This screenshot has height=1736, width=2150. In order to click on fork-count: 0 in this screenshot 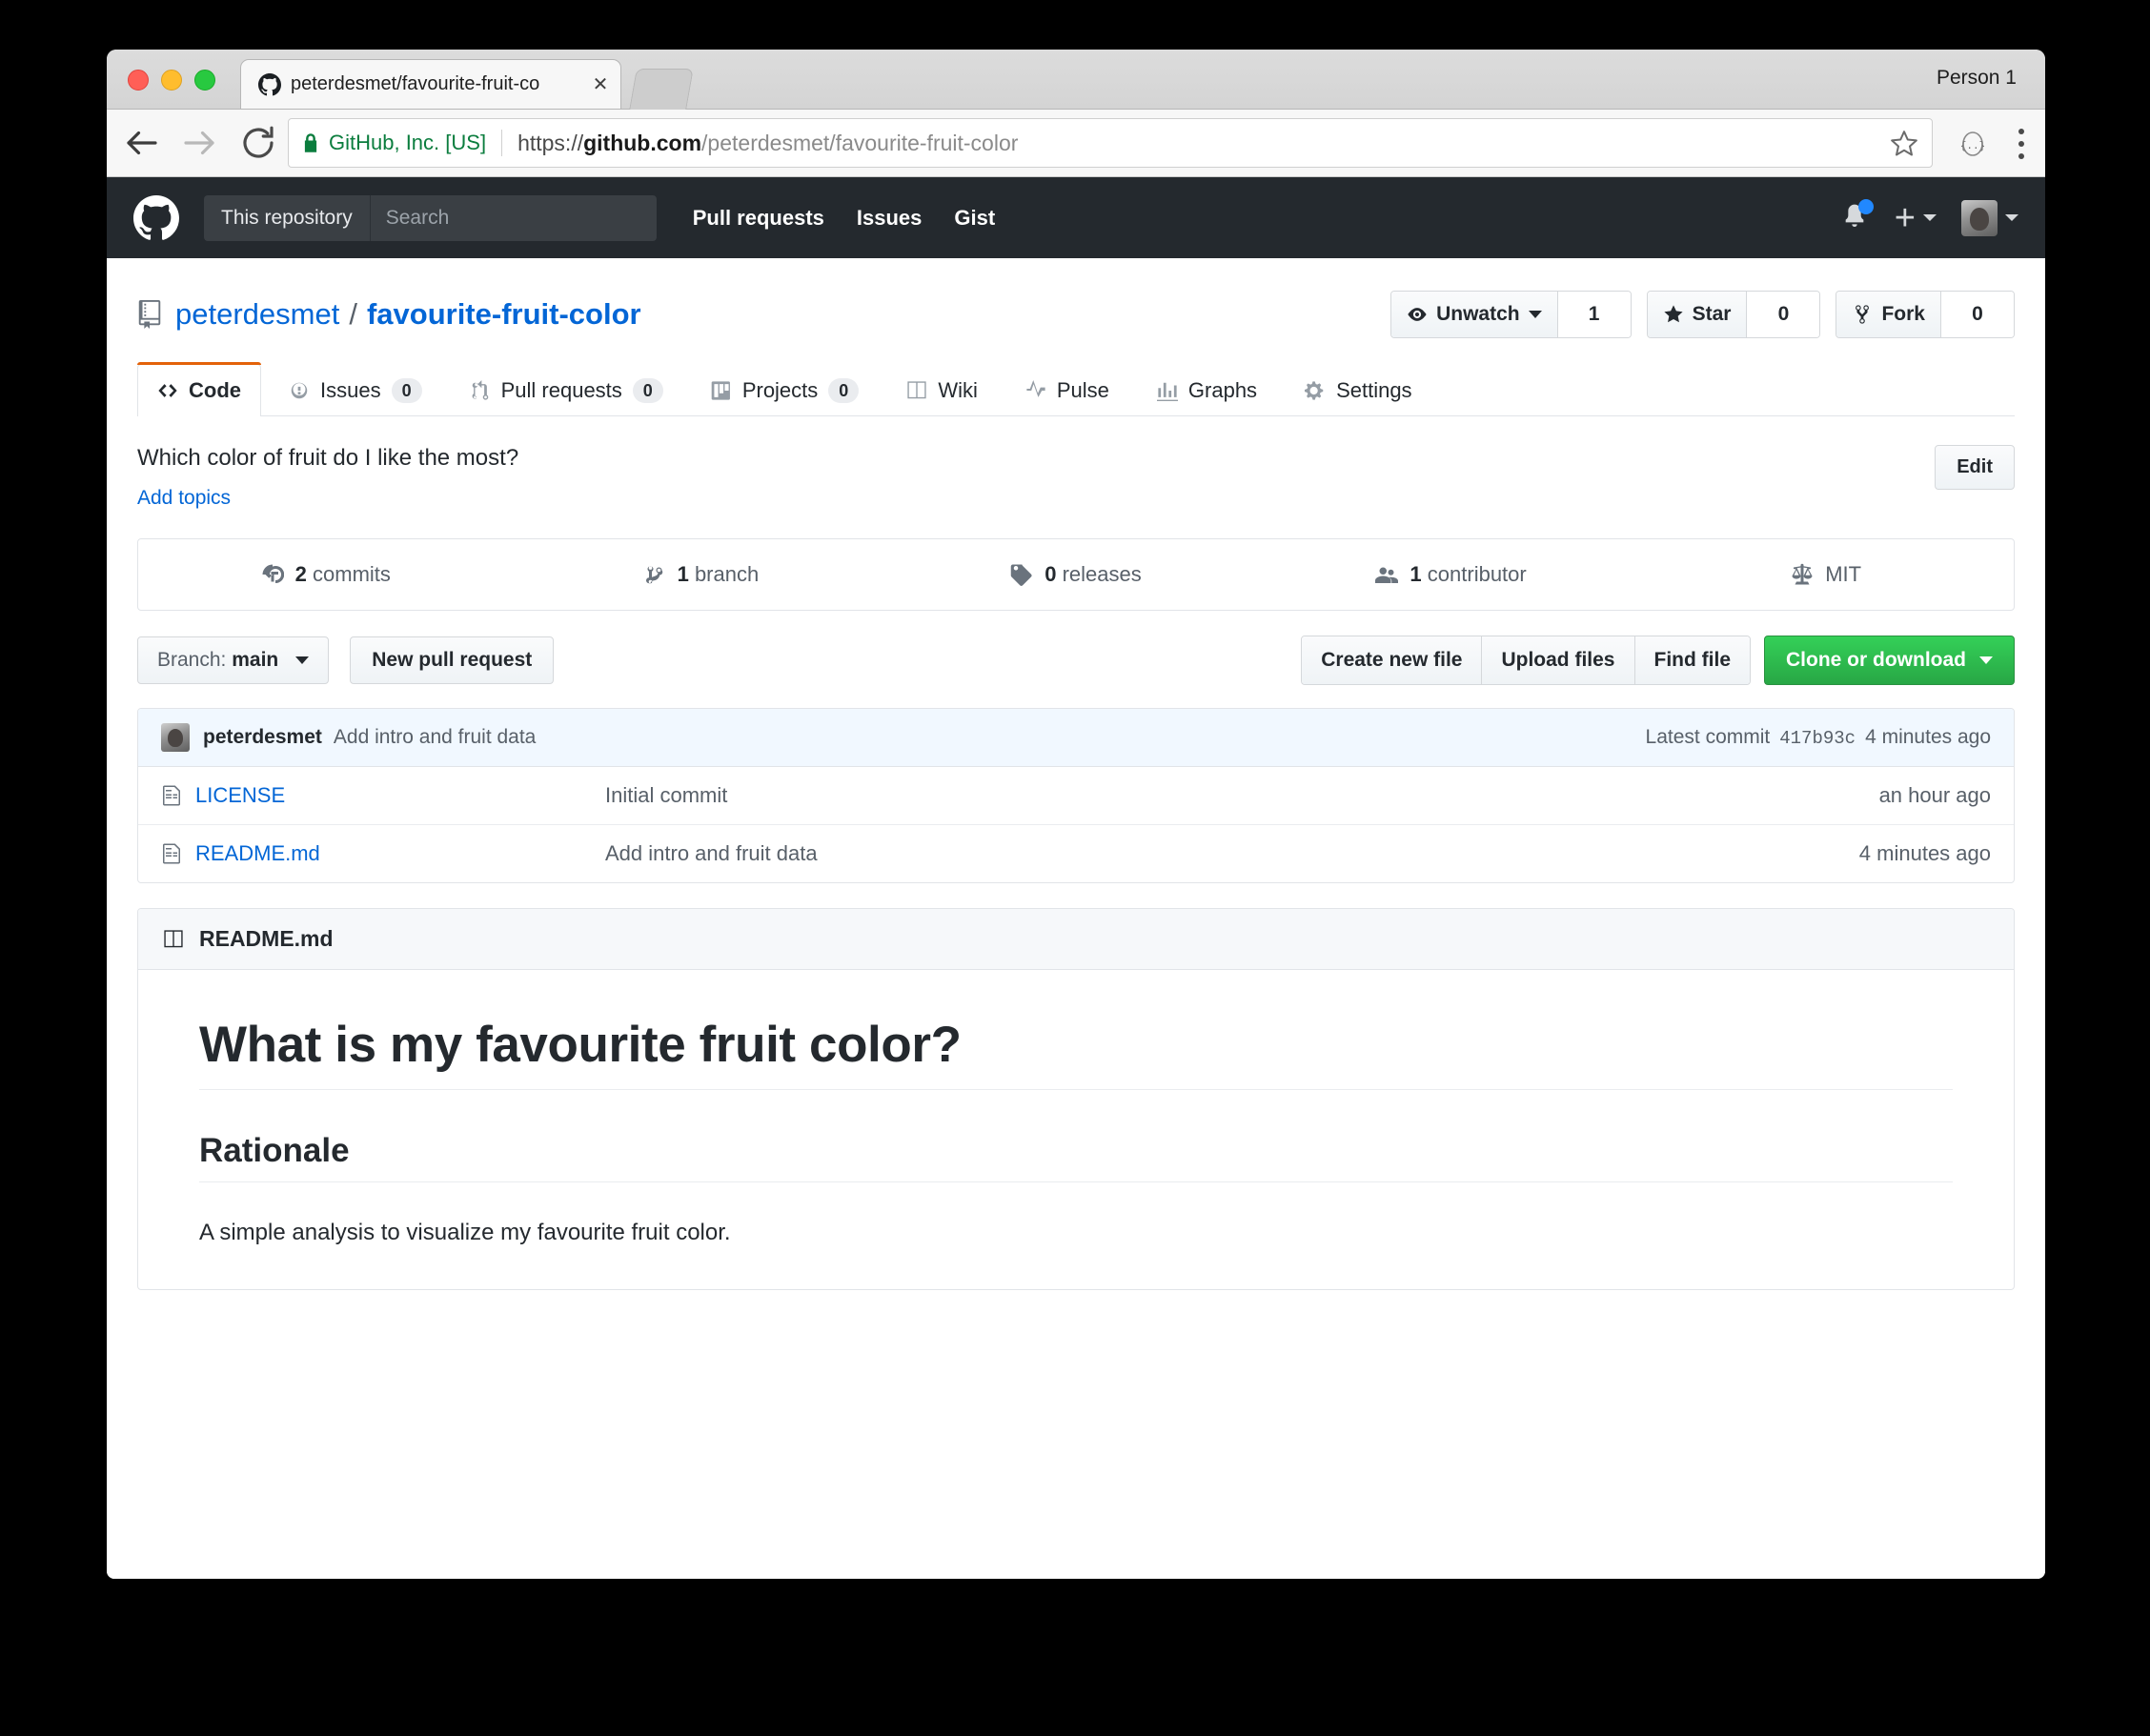, I will do `click(1977, 314)`.